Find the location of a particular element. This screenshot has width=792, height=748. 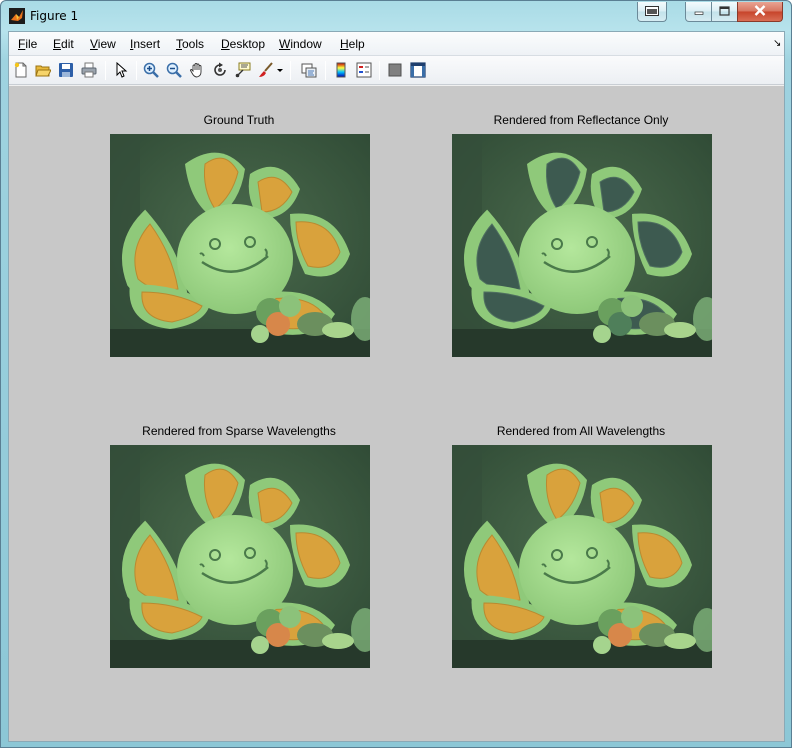

new-figure-icon is located at coordinates (20, 70).